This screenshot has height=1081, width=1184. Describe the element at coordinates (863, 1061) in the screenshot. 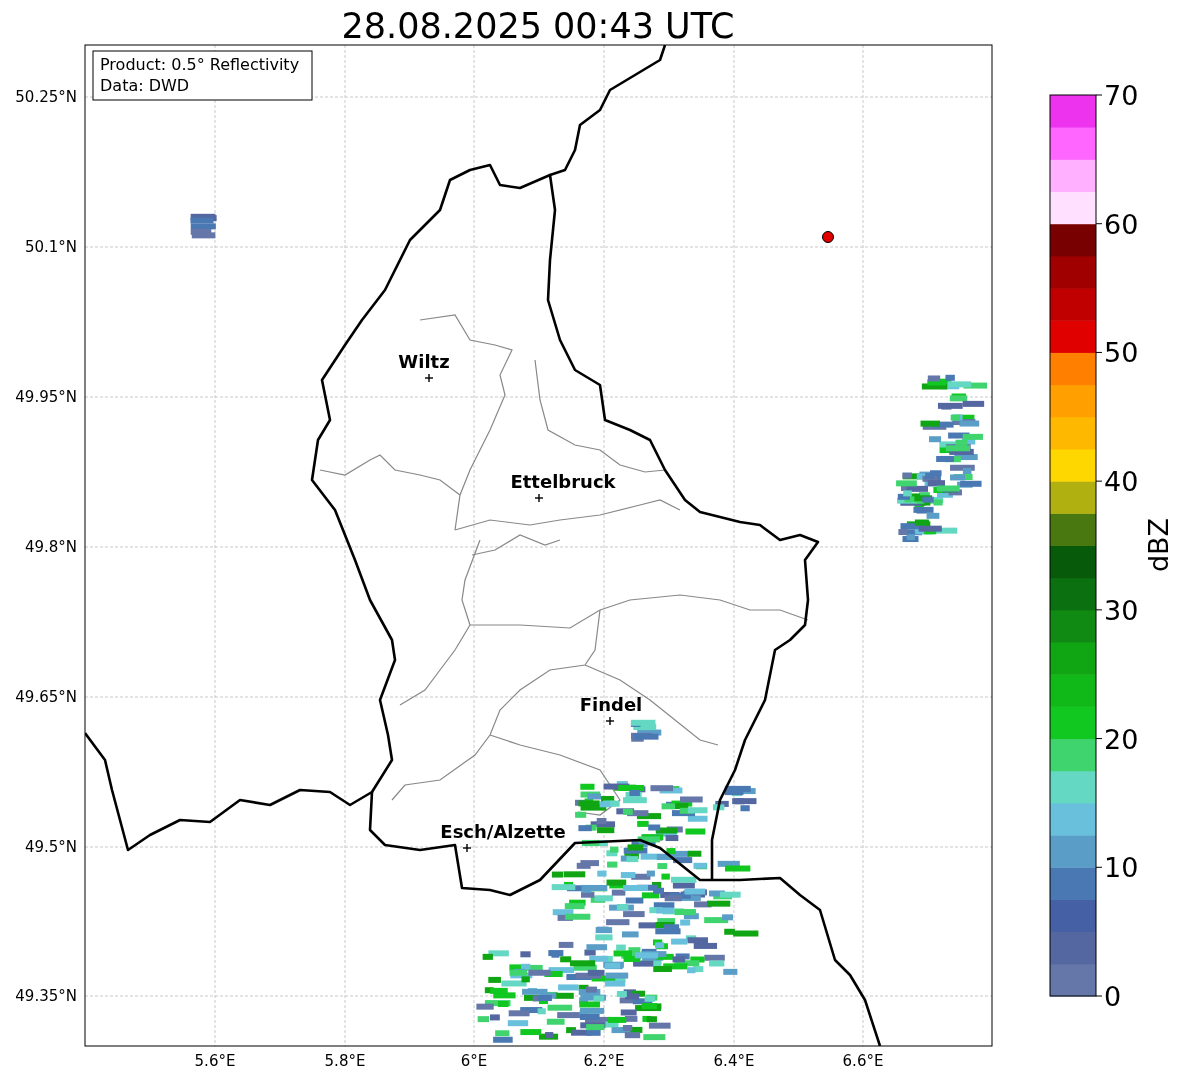

I see `longitude-label: 6.6°E` at that location.